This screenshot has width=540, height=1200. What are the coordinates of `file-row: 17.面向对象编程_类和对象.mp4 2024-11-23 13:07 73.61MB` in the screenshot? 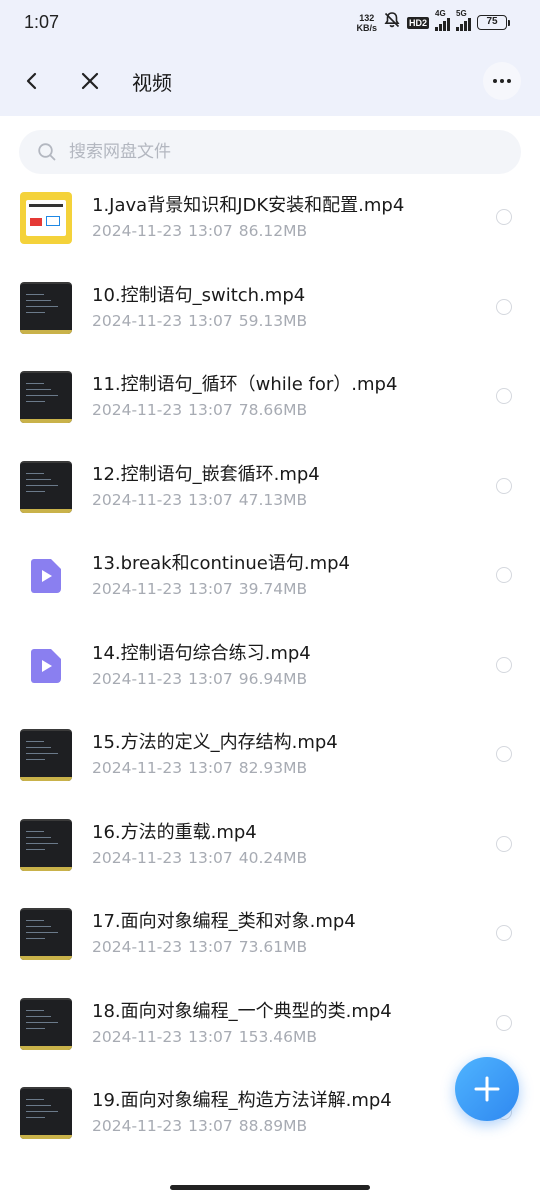 It's located at (270, 941).